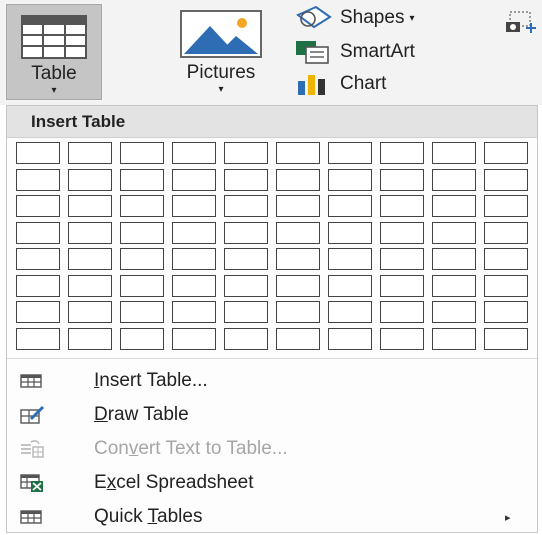  I want to click on quick-tables-menu-item: Quick Tables ▸, so click(272, 517).